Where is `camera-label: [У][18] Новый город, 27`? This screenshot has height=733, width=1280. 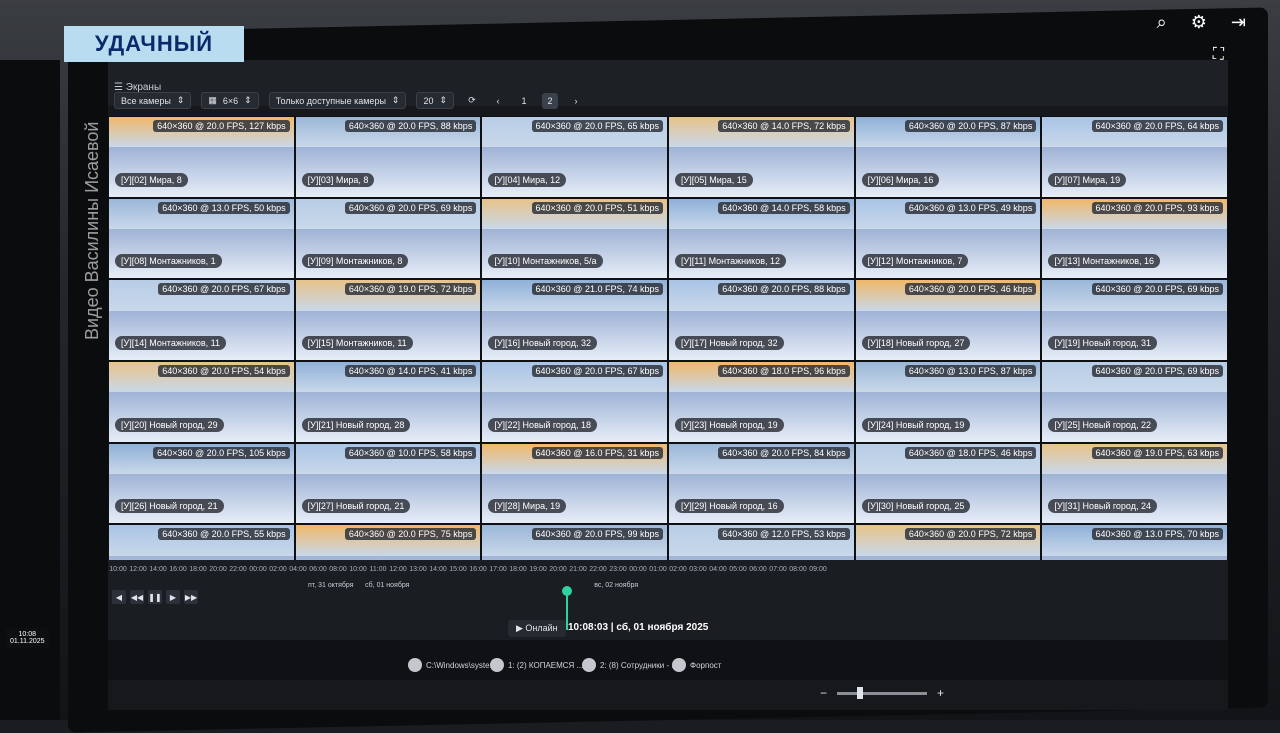
camera-label: [У][18] Новый город, 27 is located at coordinates (916, 342).